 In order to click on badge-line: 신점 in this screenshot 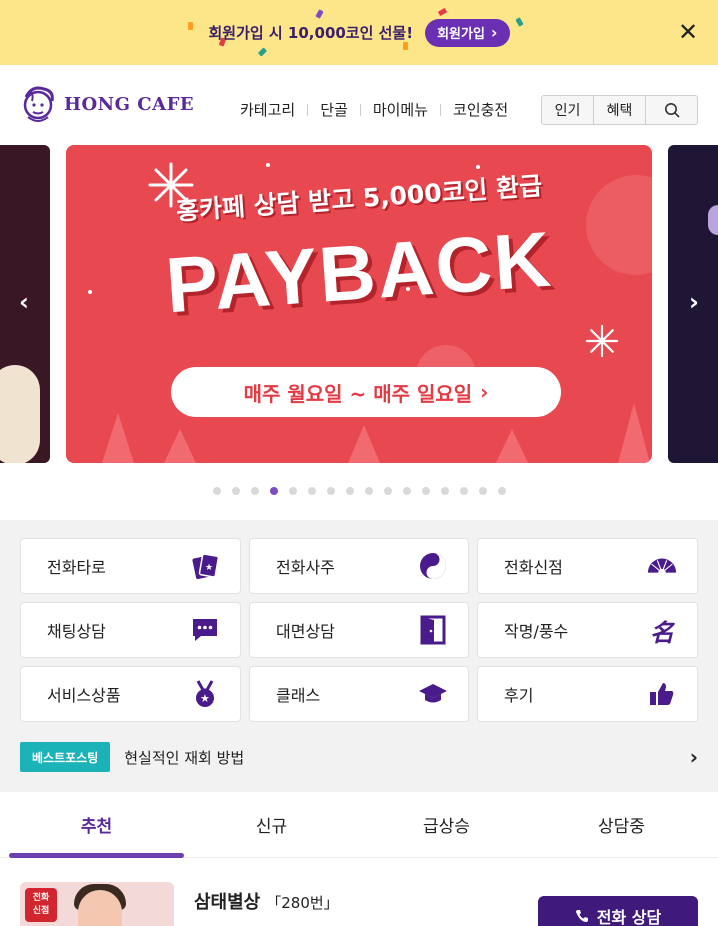, I will do `click(41, 911)`.